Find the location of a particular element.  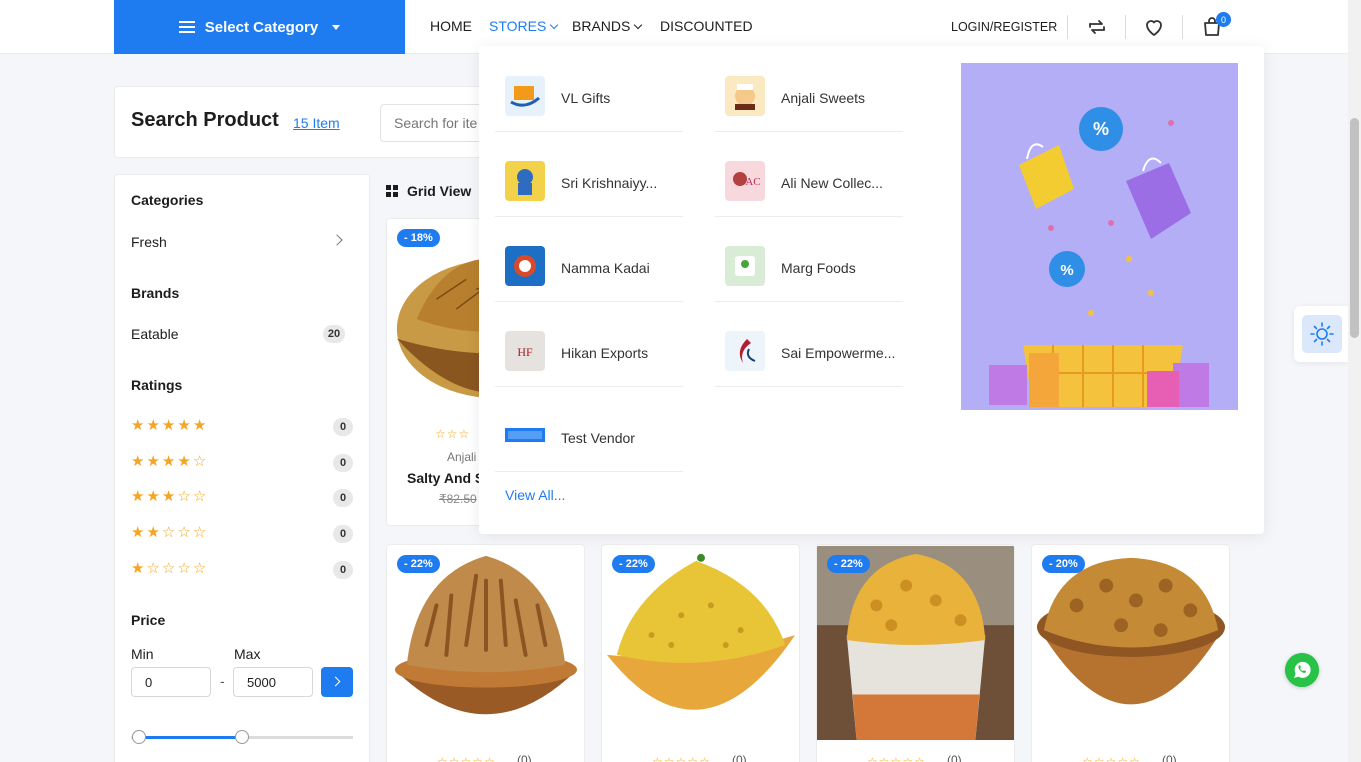

category-item-fresh: Fresh is located at coordinates (238, 242).